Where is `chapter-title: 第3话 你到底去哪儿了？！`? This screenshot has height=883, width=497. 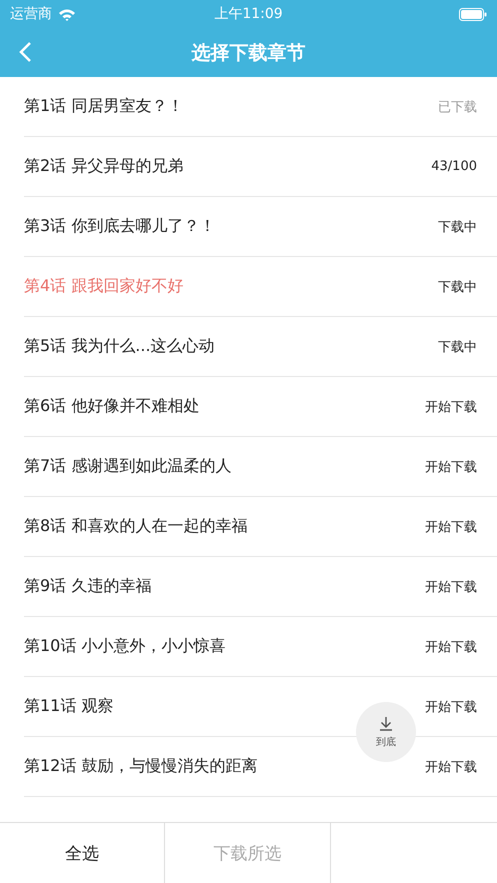
chapter-title: 第3话 你到底去哪儿了？！ is located at coordinates (120, 226).